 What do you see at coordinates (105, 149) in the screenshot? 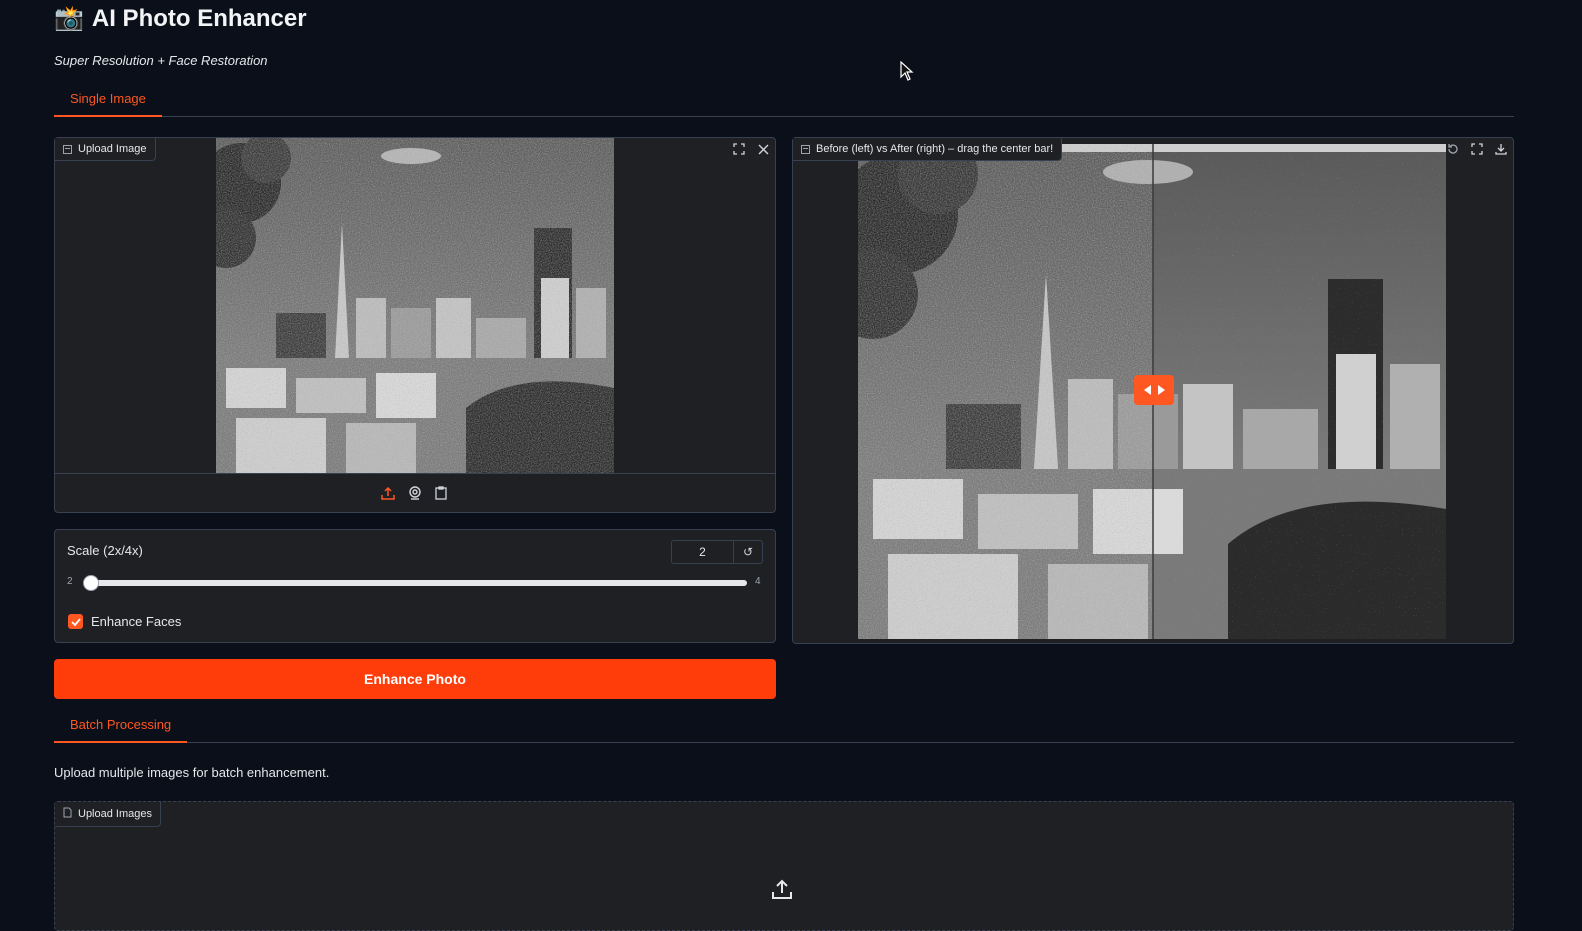
I see `upload-image-label: Upload Image` at bounding box center [105, 149].